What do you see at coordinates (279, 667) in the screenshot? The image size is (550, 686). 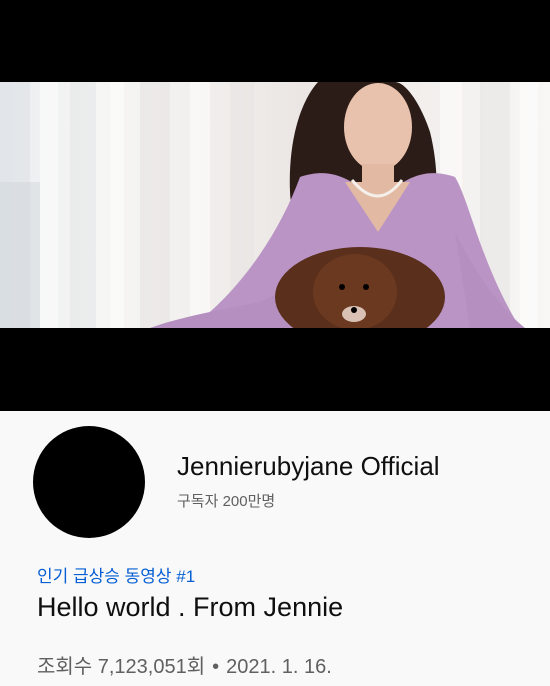 I see `upload-date: 2021. 1. 16.` at bounding box center [279, 667].